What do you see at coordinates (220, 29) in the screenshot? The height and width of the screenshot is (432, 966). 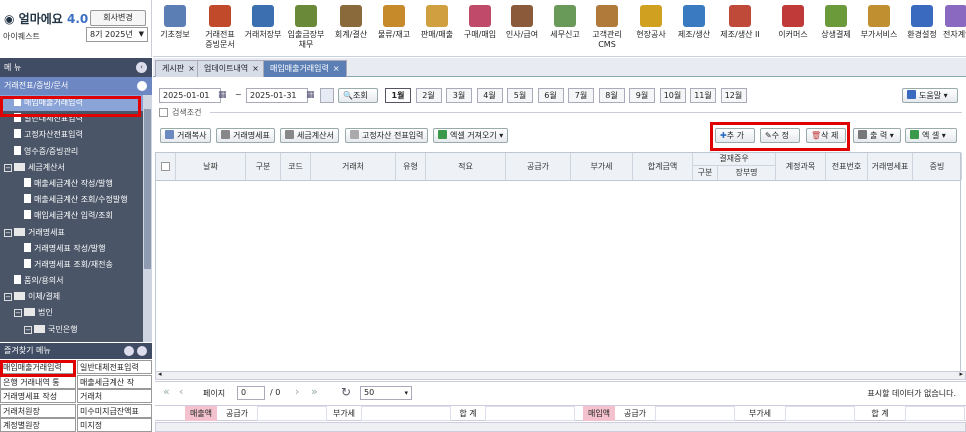 I see `toolbar-voucher-button: 거래전표 증빙문서` at bounding box center [220, 29].